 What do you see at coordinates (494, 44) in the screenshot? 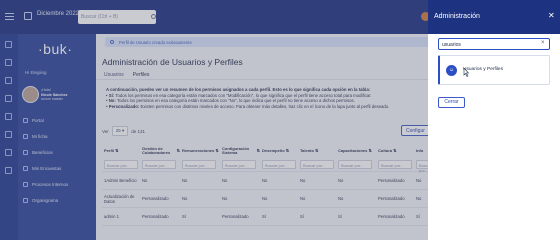
I see `admin-search-input: usuarios` at bounding box center [494, 44].